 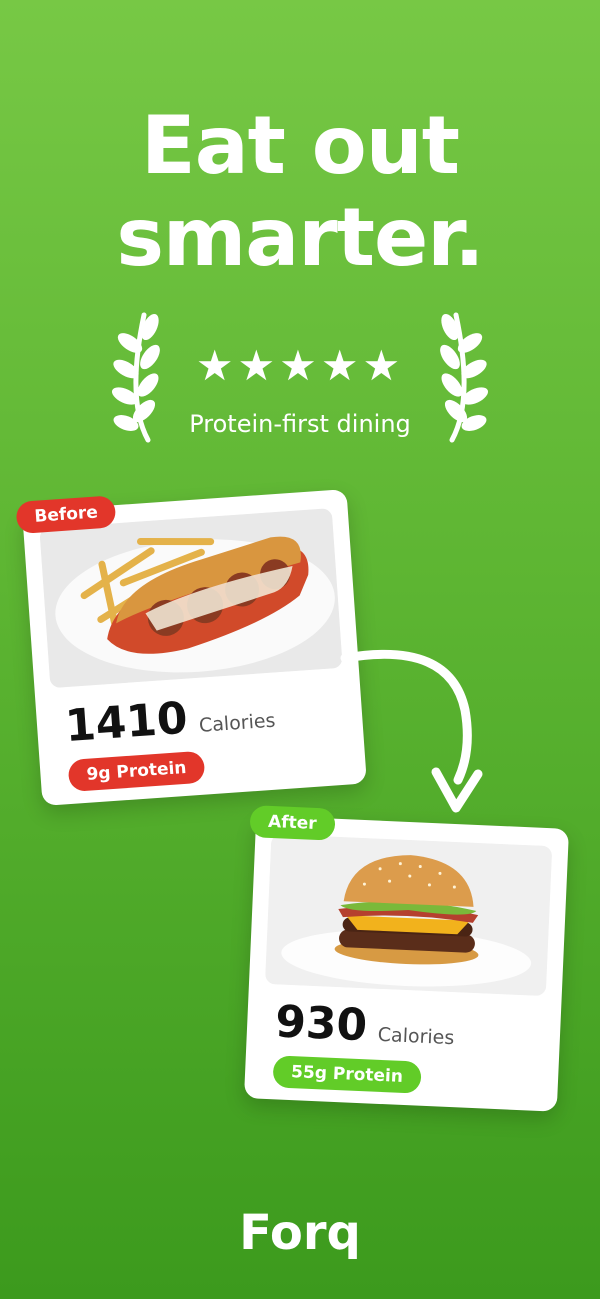 What do you see at coordinates (126, 722) in the screenshot?
I see `before-calories-value: 1410` at bounding box center [126, 722].